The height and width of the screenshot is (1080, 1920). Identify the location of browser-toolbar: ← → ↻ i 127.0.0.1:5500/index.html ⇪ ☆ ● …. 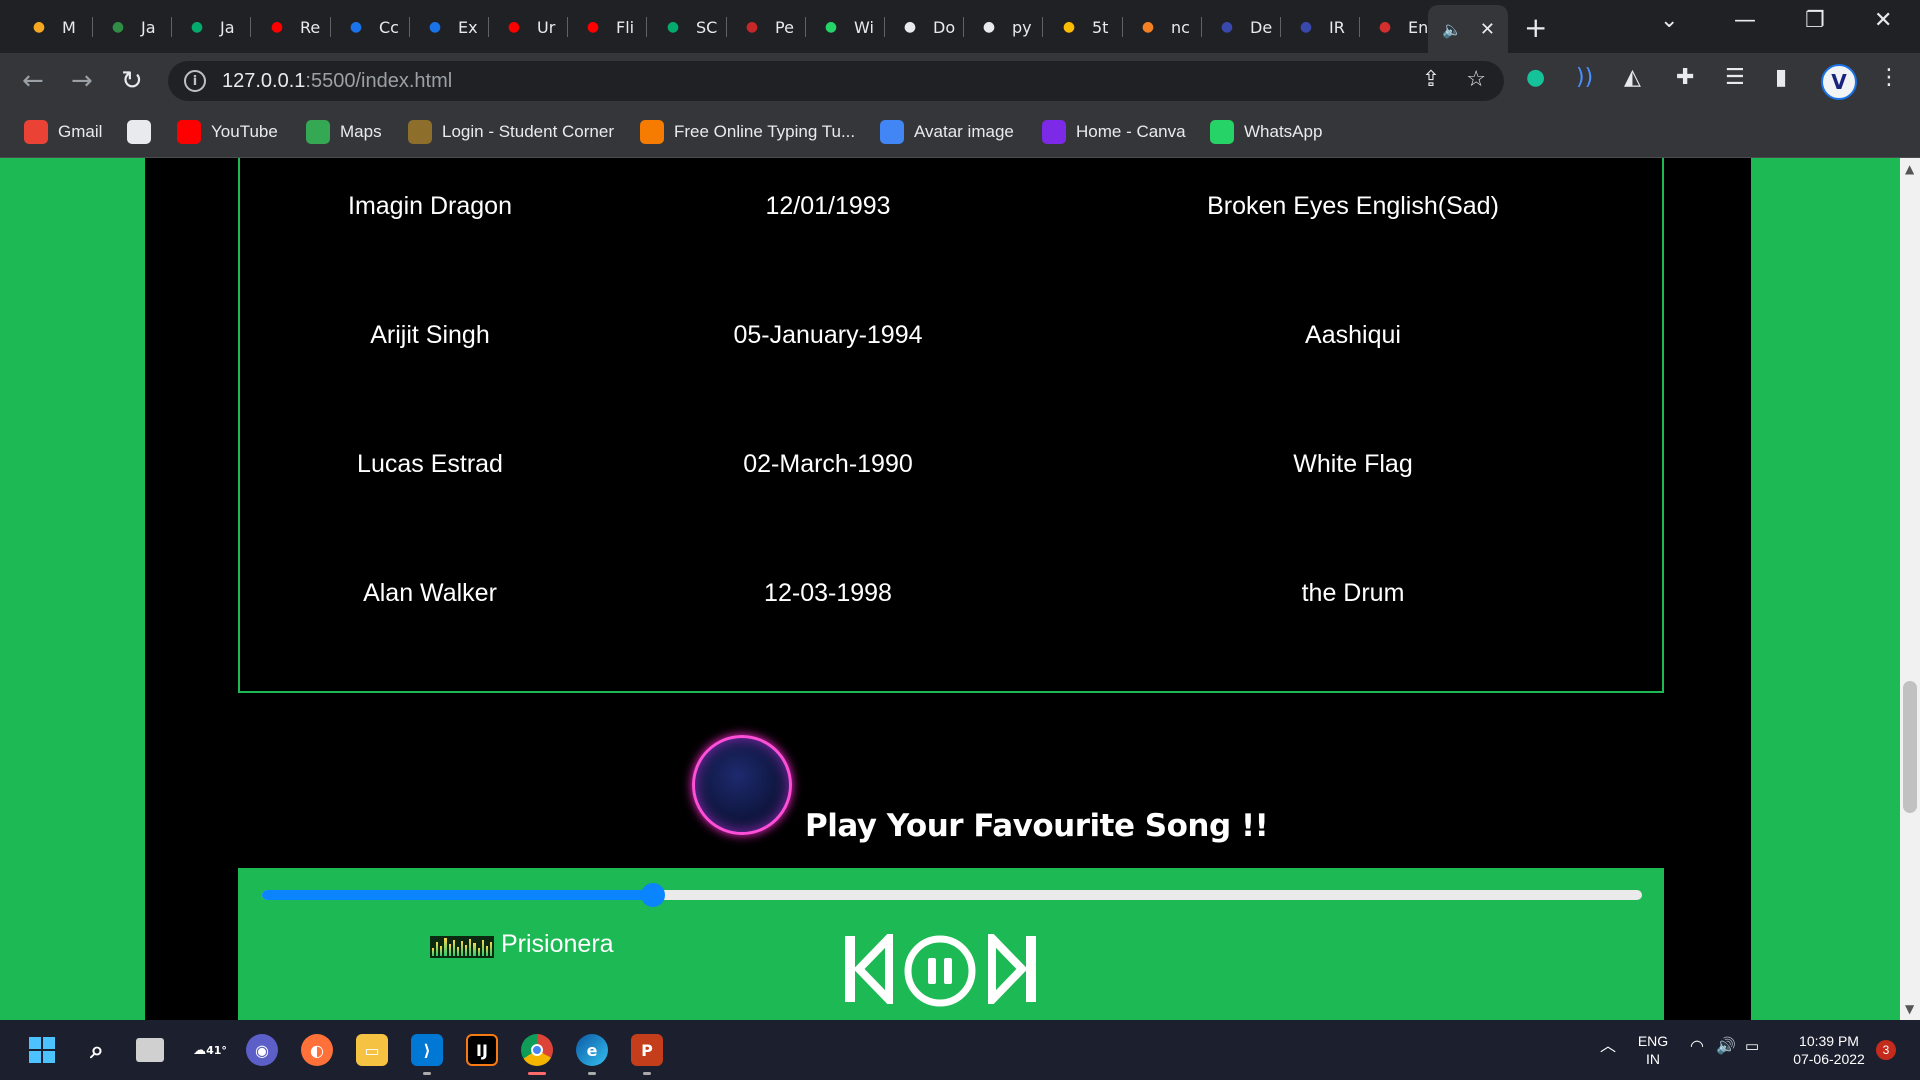
(960, 80).